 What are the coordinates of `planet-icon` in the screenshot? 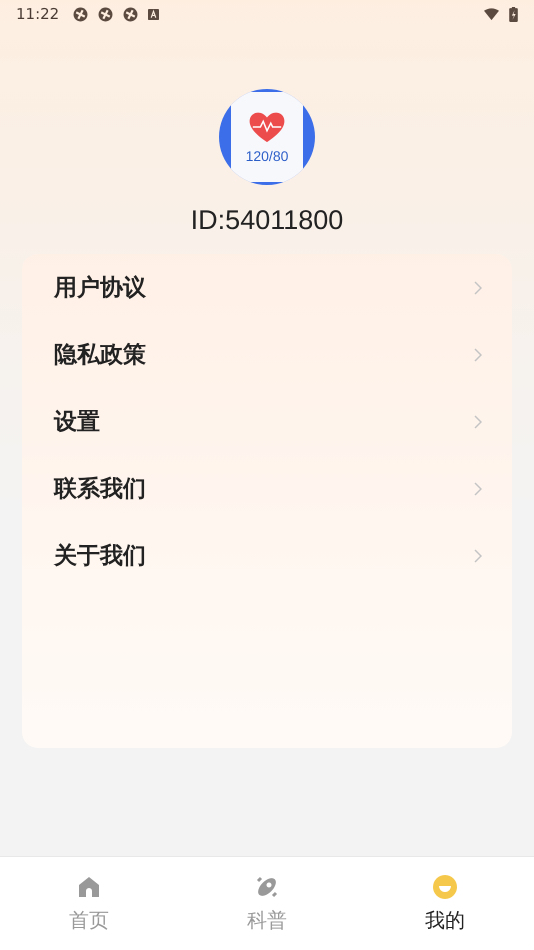 It's located at (267, 887).